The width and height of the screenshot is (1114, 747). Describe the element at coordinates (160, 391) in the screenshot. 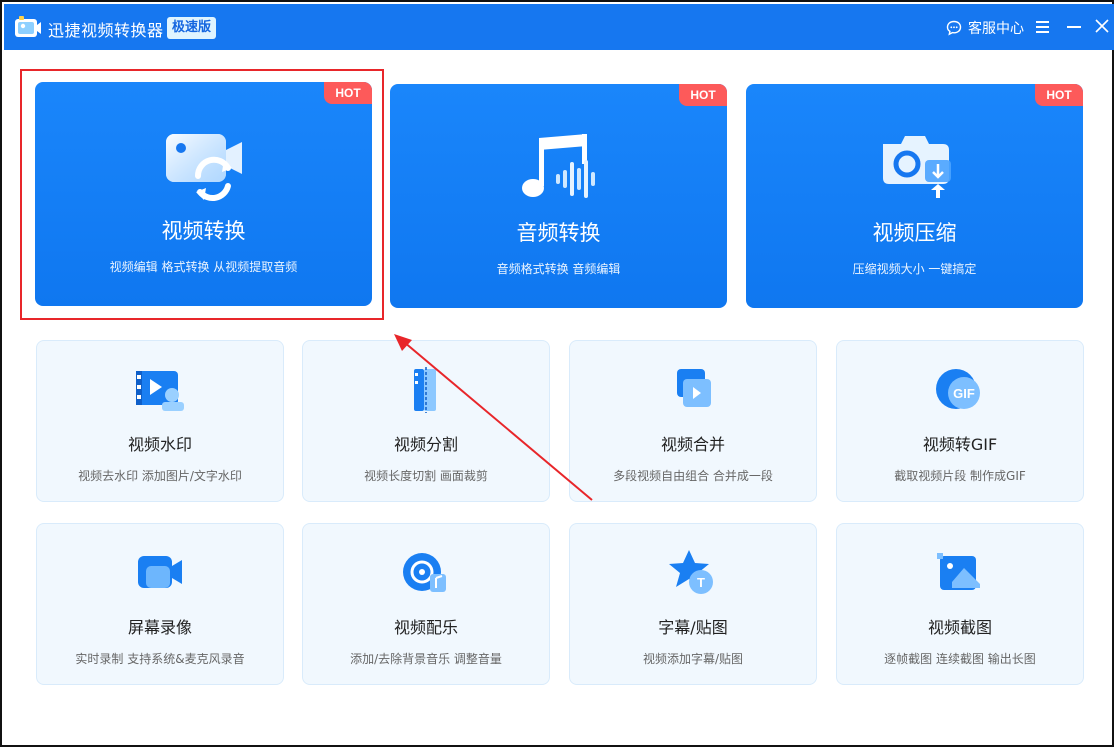

I see `video-watermark-icon` at that location.